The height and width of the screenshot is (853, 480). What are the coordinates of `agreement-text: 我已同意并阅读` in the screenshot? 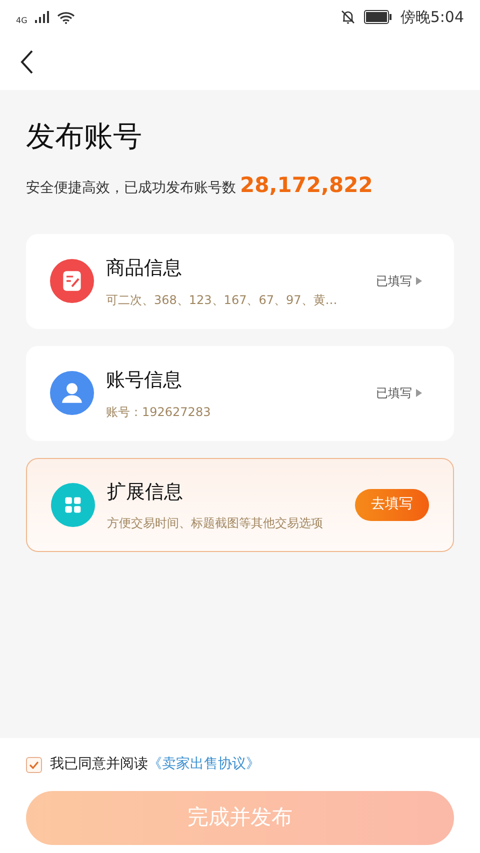 It's located at (99, 764).